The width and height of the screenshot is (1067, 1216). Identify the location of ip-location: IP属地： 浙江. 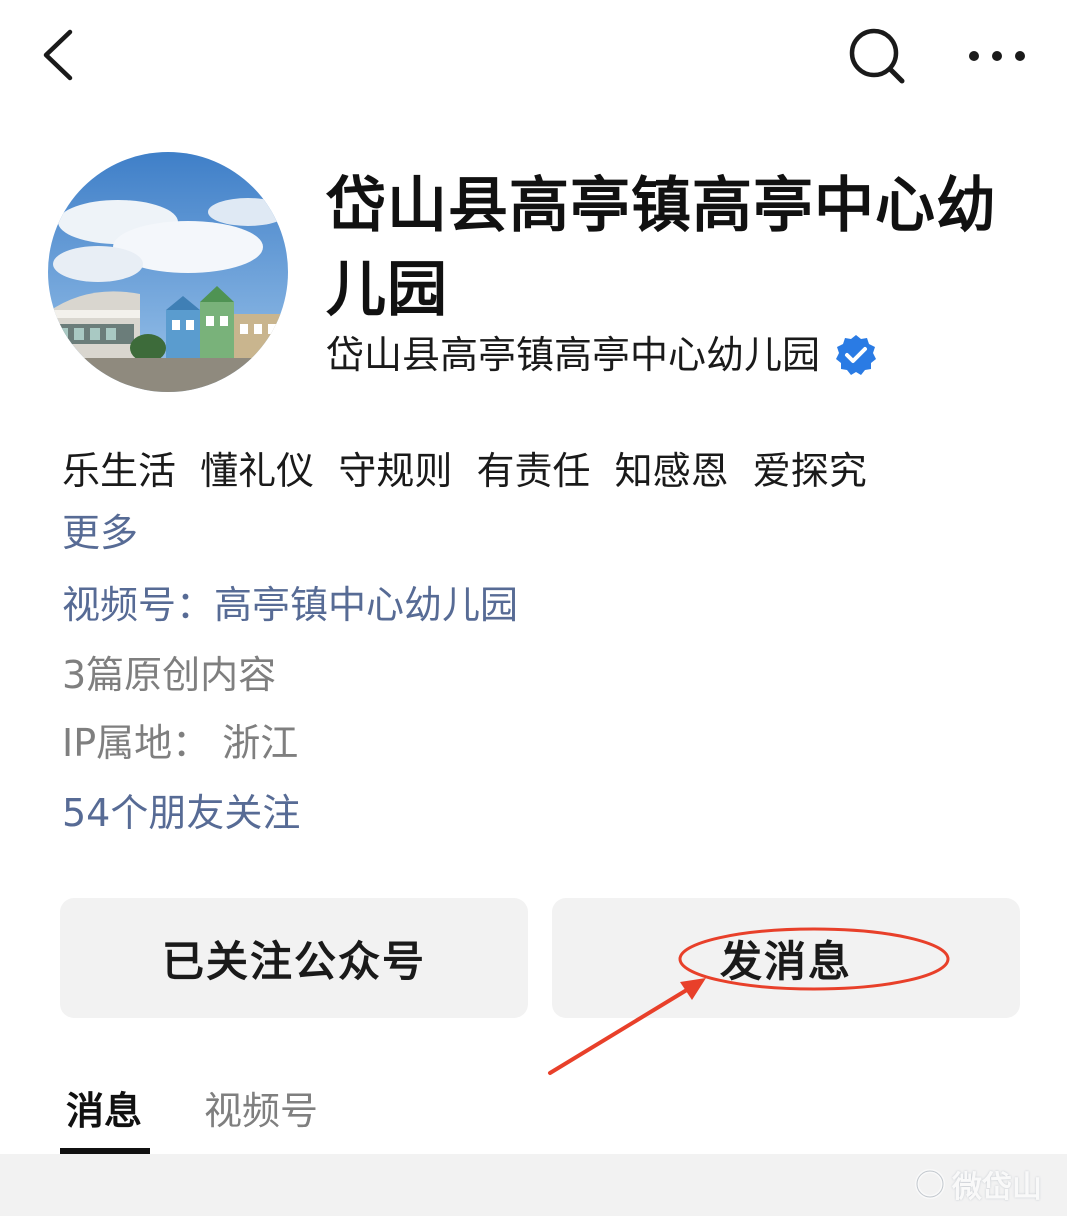
(180, 743).